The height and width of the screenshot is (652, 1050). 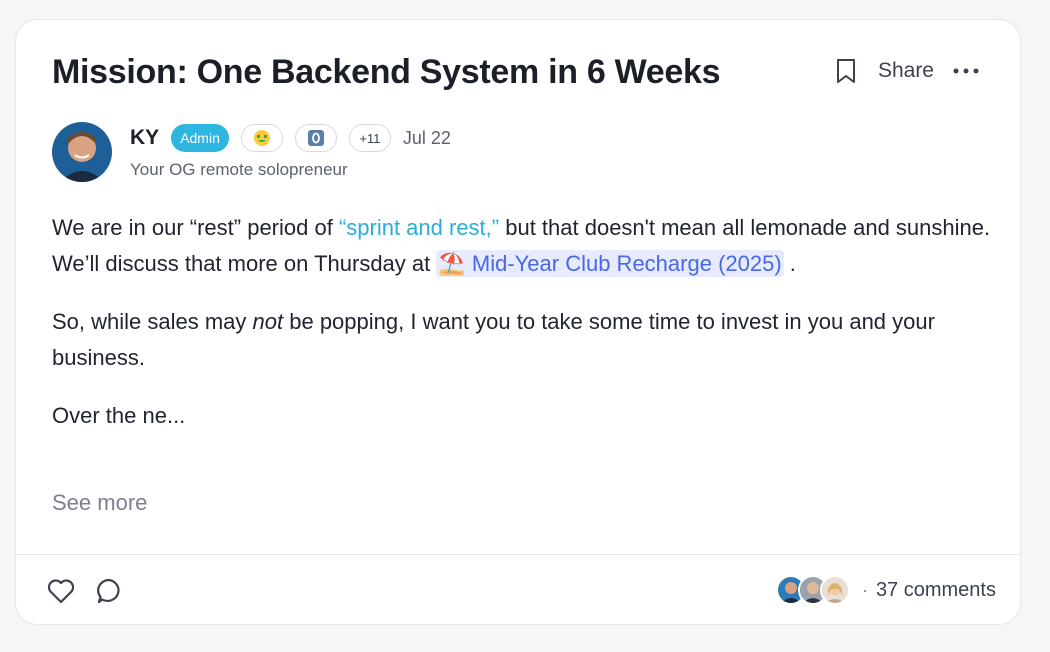 What do you see at coordinates (261, 138) in the screenshot?
I see `money-face-badge-icon` at bounding box center [261, 138].